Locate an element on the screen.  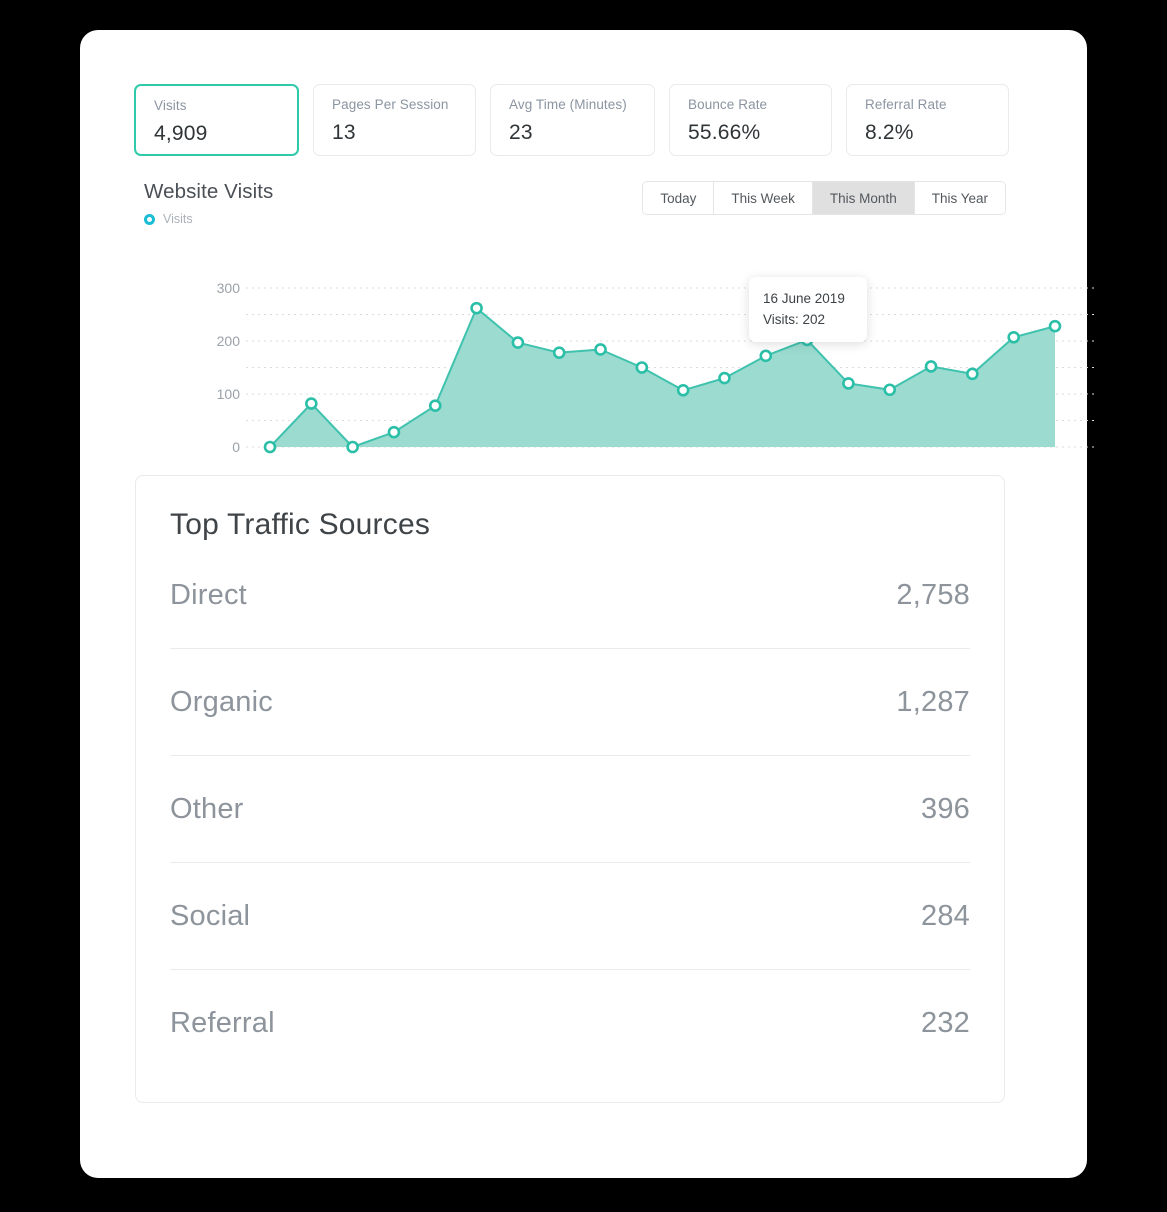
source-name: Organic is located at coordinates (221, 701).